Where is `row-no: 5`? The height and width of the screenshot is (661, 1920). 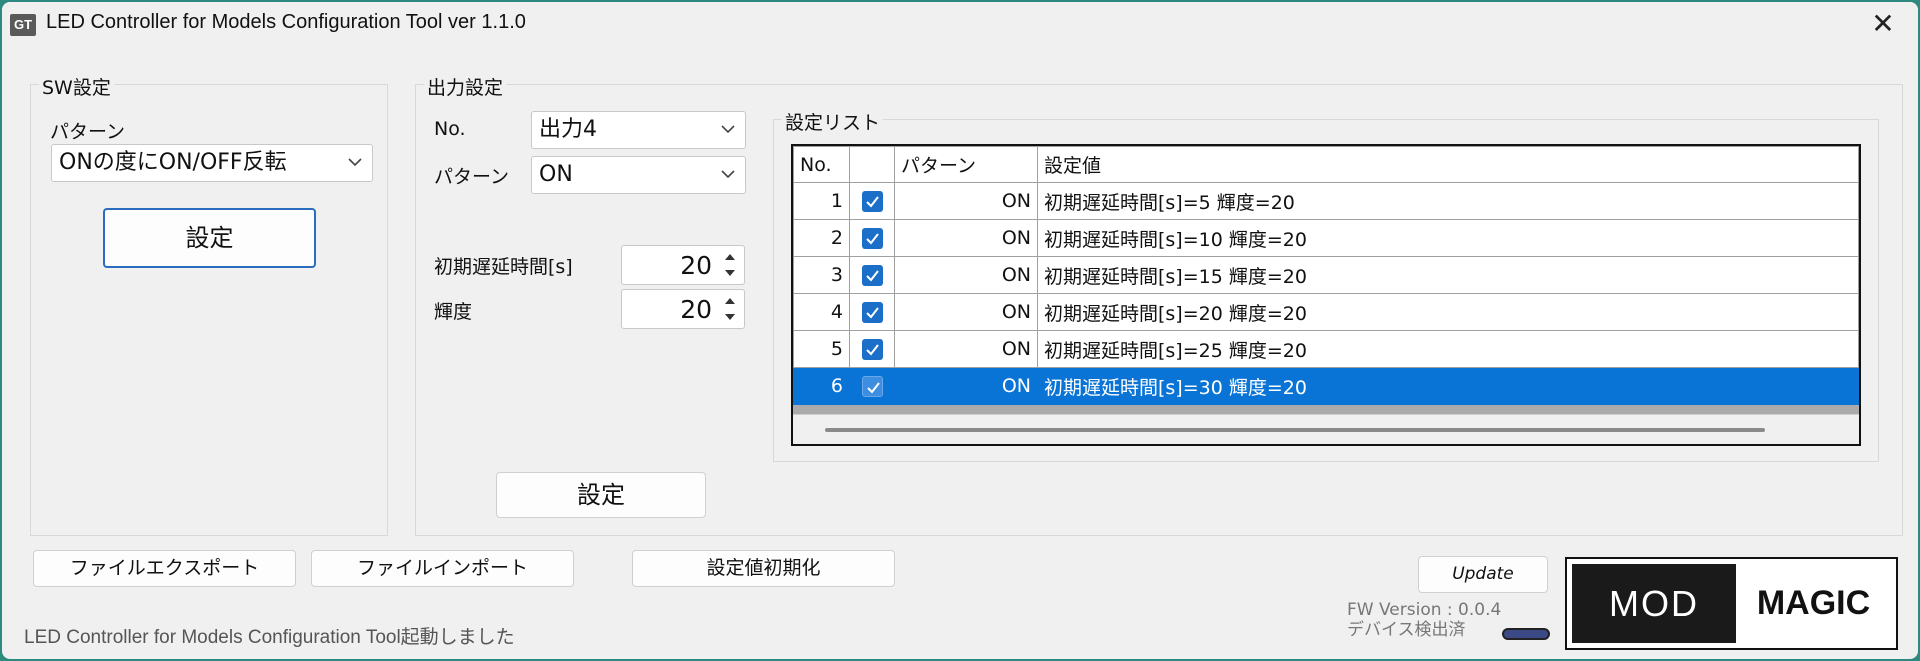
row-no: 5 is located at coordinates (821, 349).